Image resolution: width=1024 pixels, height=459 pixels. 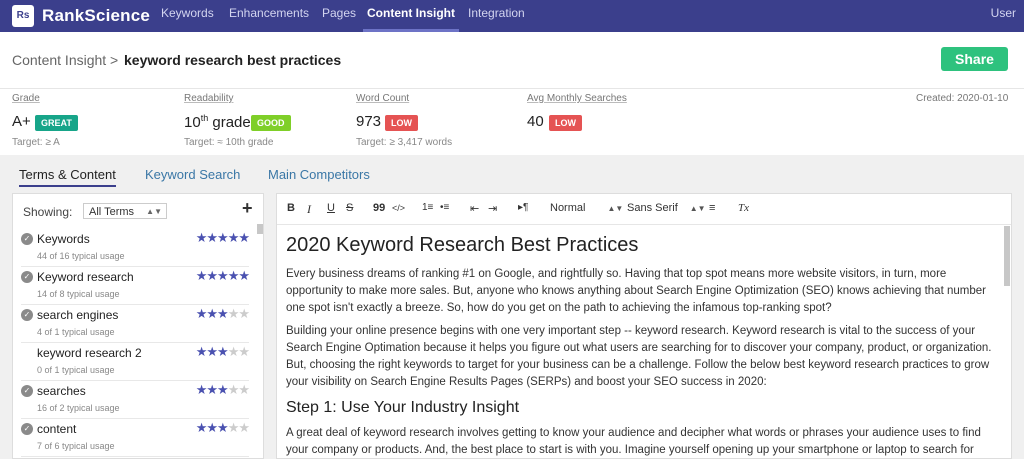 I want to click on rankscience-logo-icon: Rs, so click(x=23, y=16).